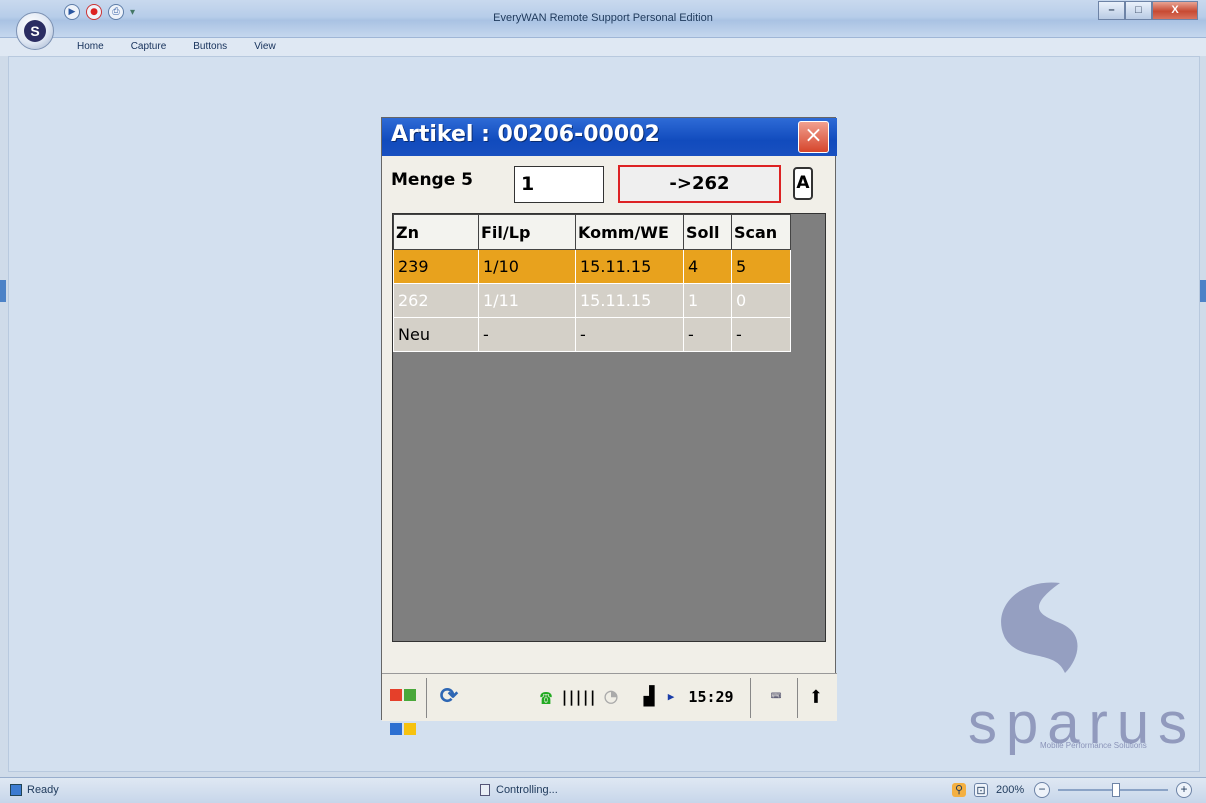 The width and height of the screenshot is (1206, 803). I want to click on battery-icon: ◔, so click(611, 697).